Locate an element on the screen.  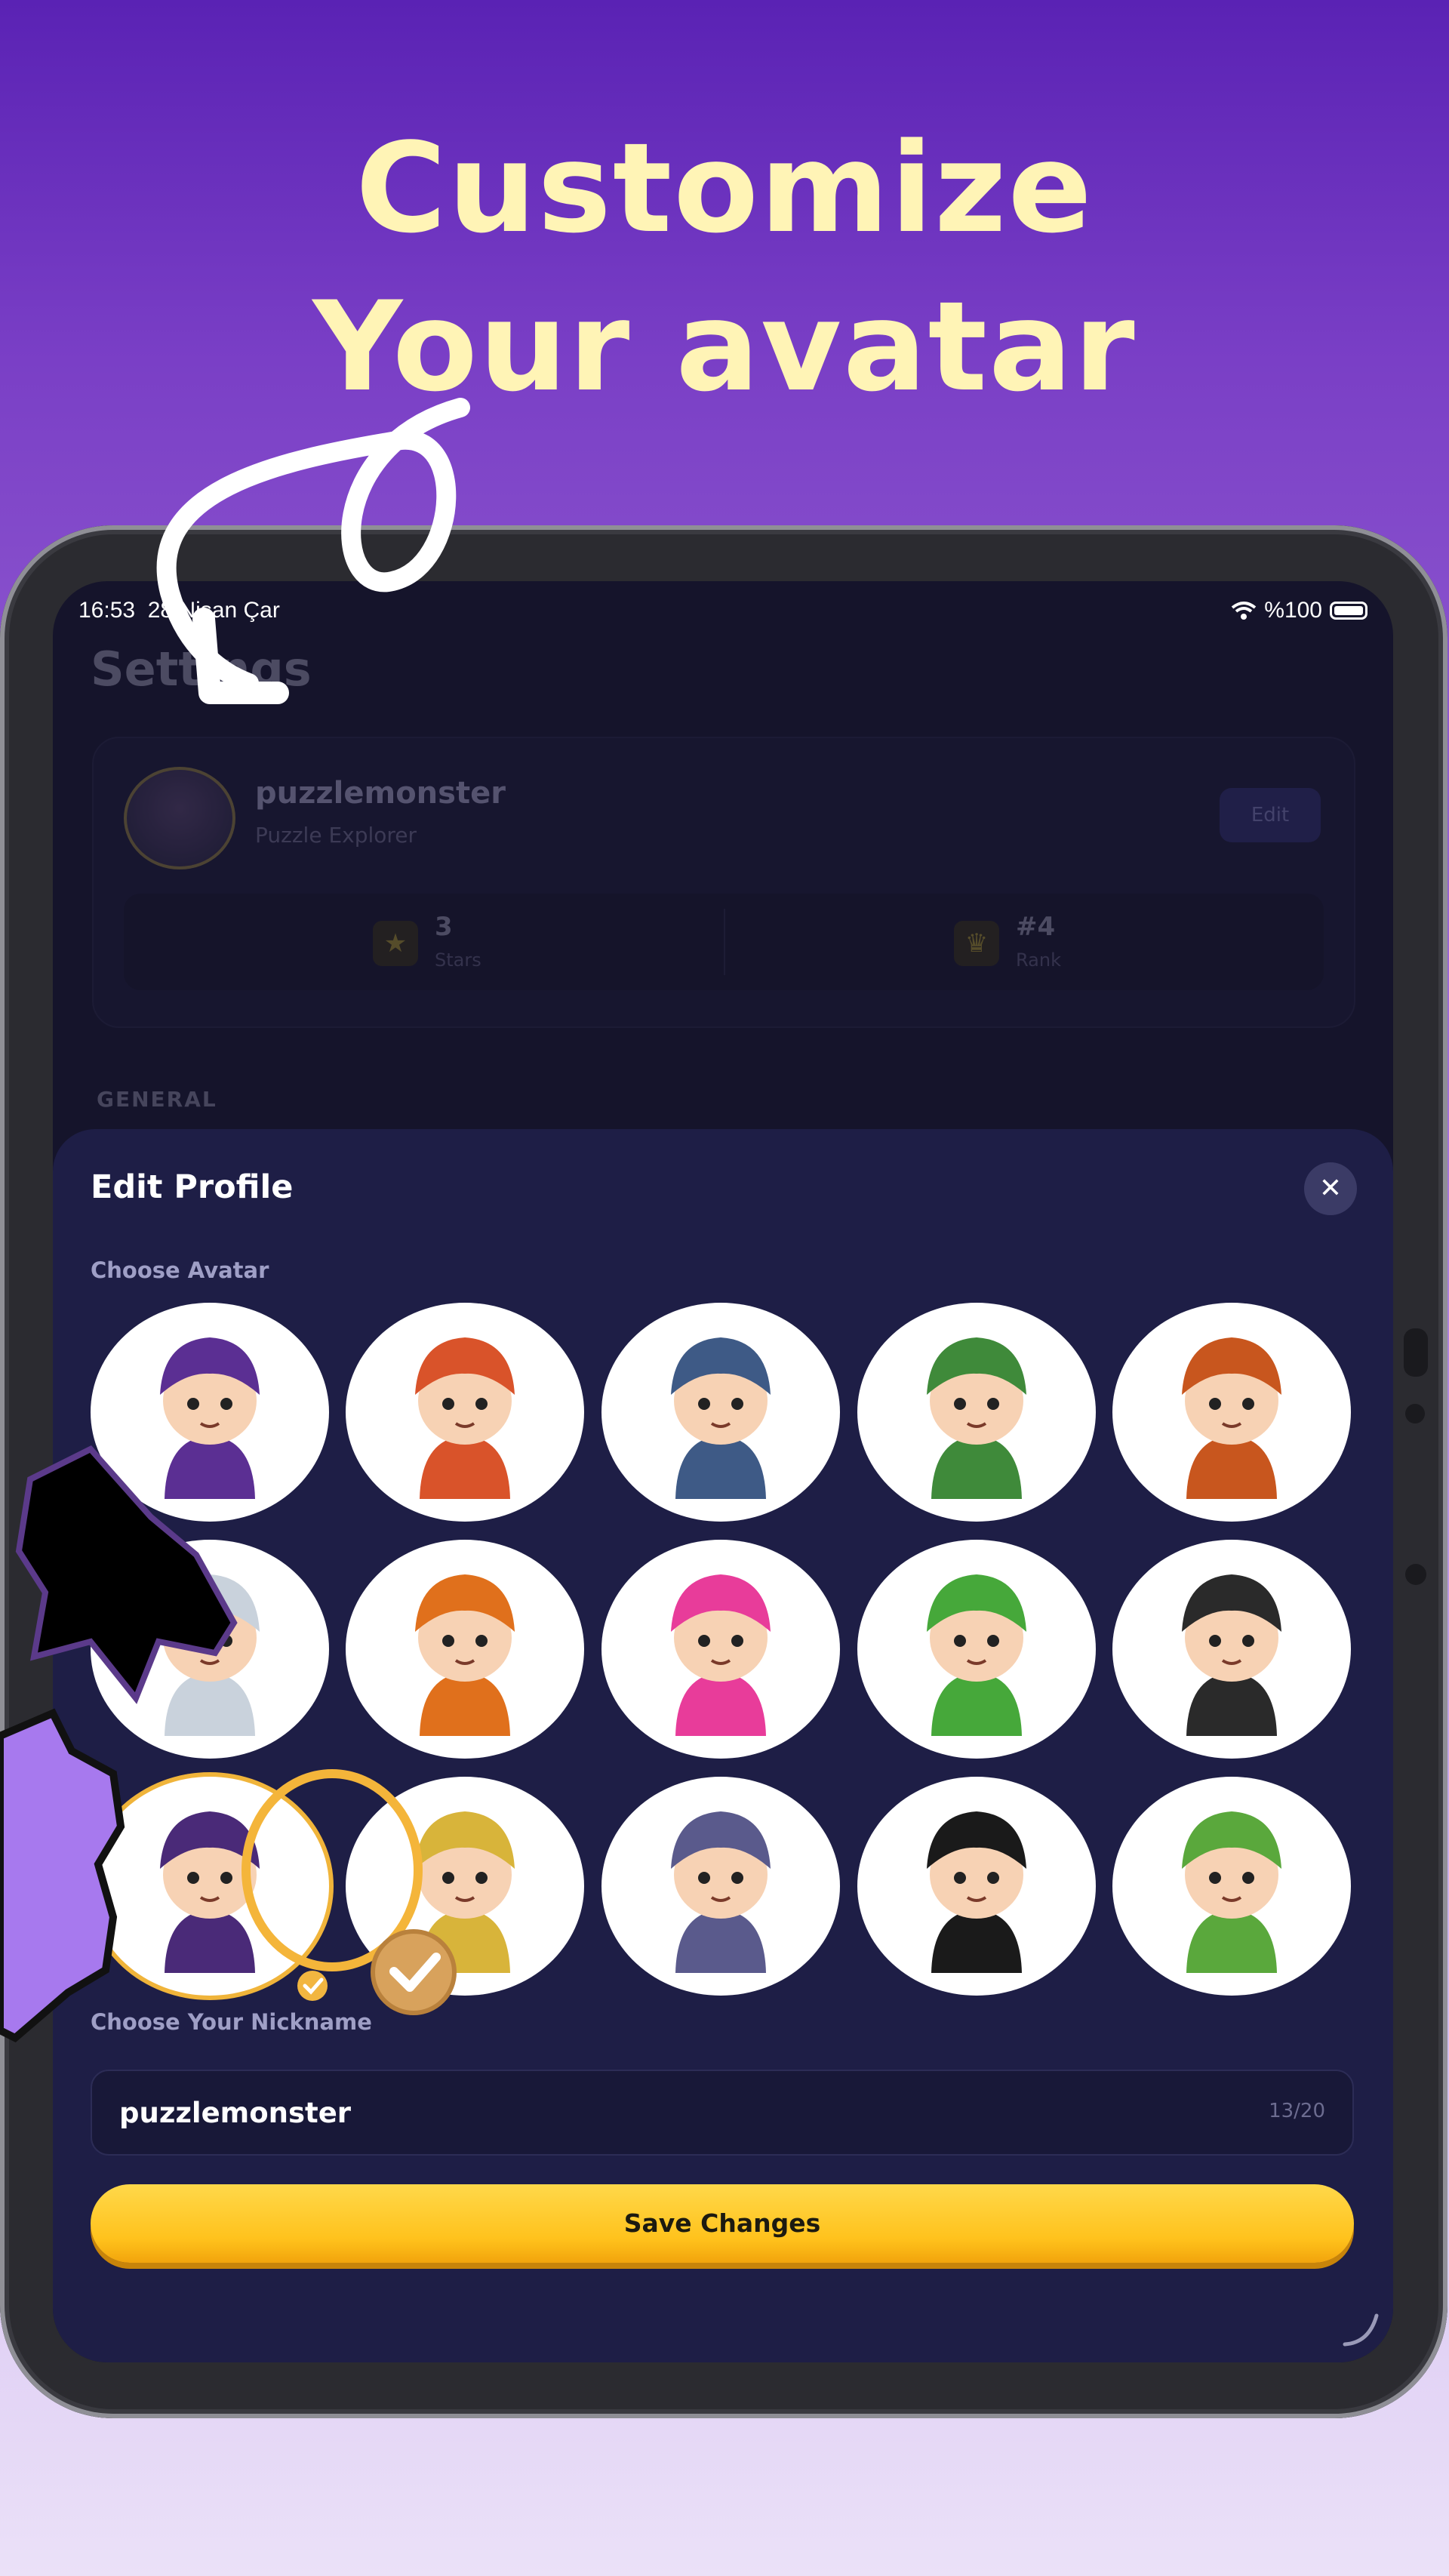
puzzle-piece-black-icon is located at coordinates (126, 1574).